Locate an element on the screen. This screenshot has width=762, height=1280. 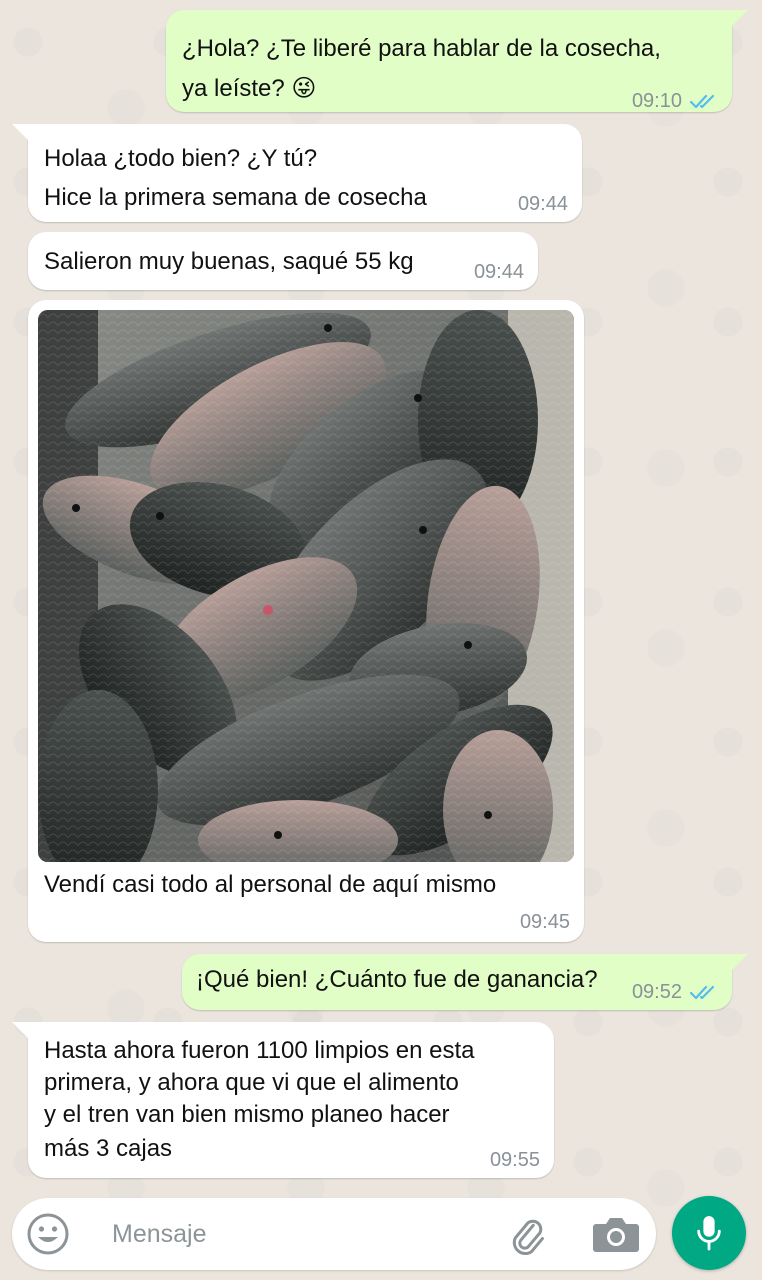
message-text-line: Hice la primera semana de cosecha is located at coordinates (235, 197).